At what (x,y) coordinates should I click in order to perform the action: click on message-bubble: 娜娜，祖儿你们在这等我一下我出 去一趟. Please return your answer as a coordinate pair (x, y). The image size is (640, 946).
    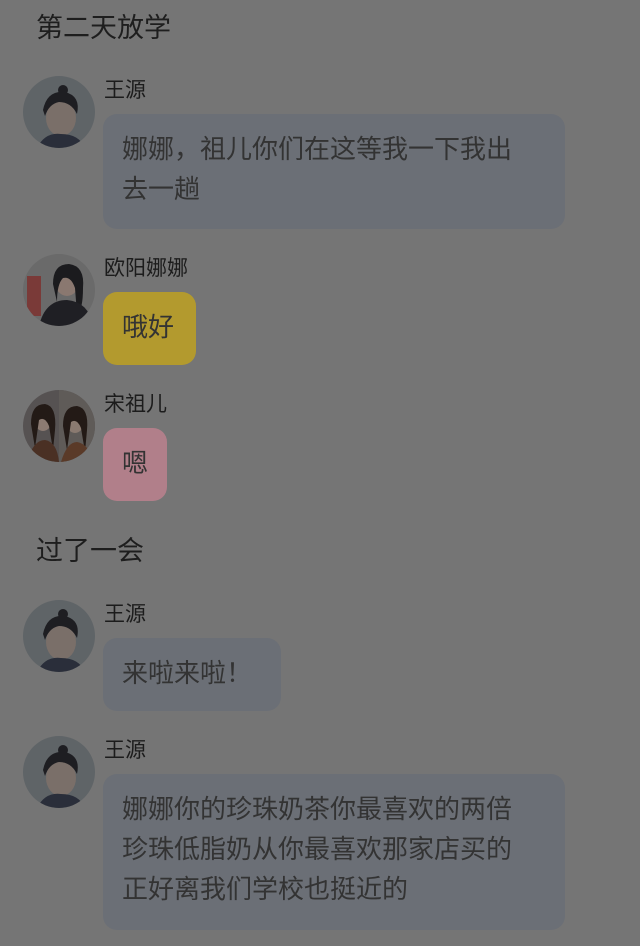
    Looking at the image, I should click on (334, 171).